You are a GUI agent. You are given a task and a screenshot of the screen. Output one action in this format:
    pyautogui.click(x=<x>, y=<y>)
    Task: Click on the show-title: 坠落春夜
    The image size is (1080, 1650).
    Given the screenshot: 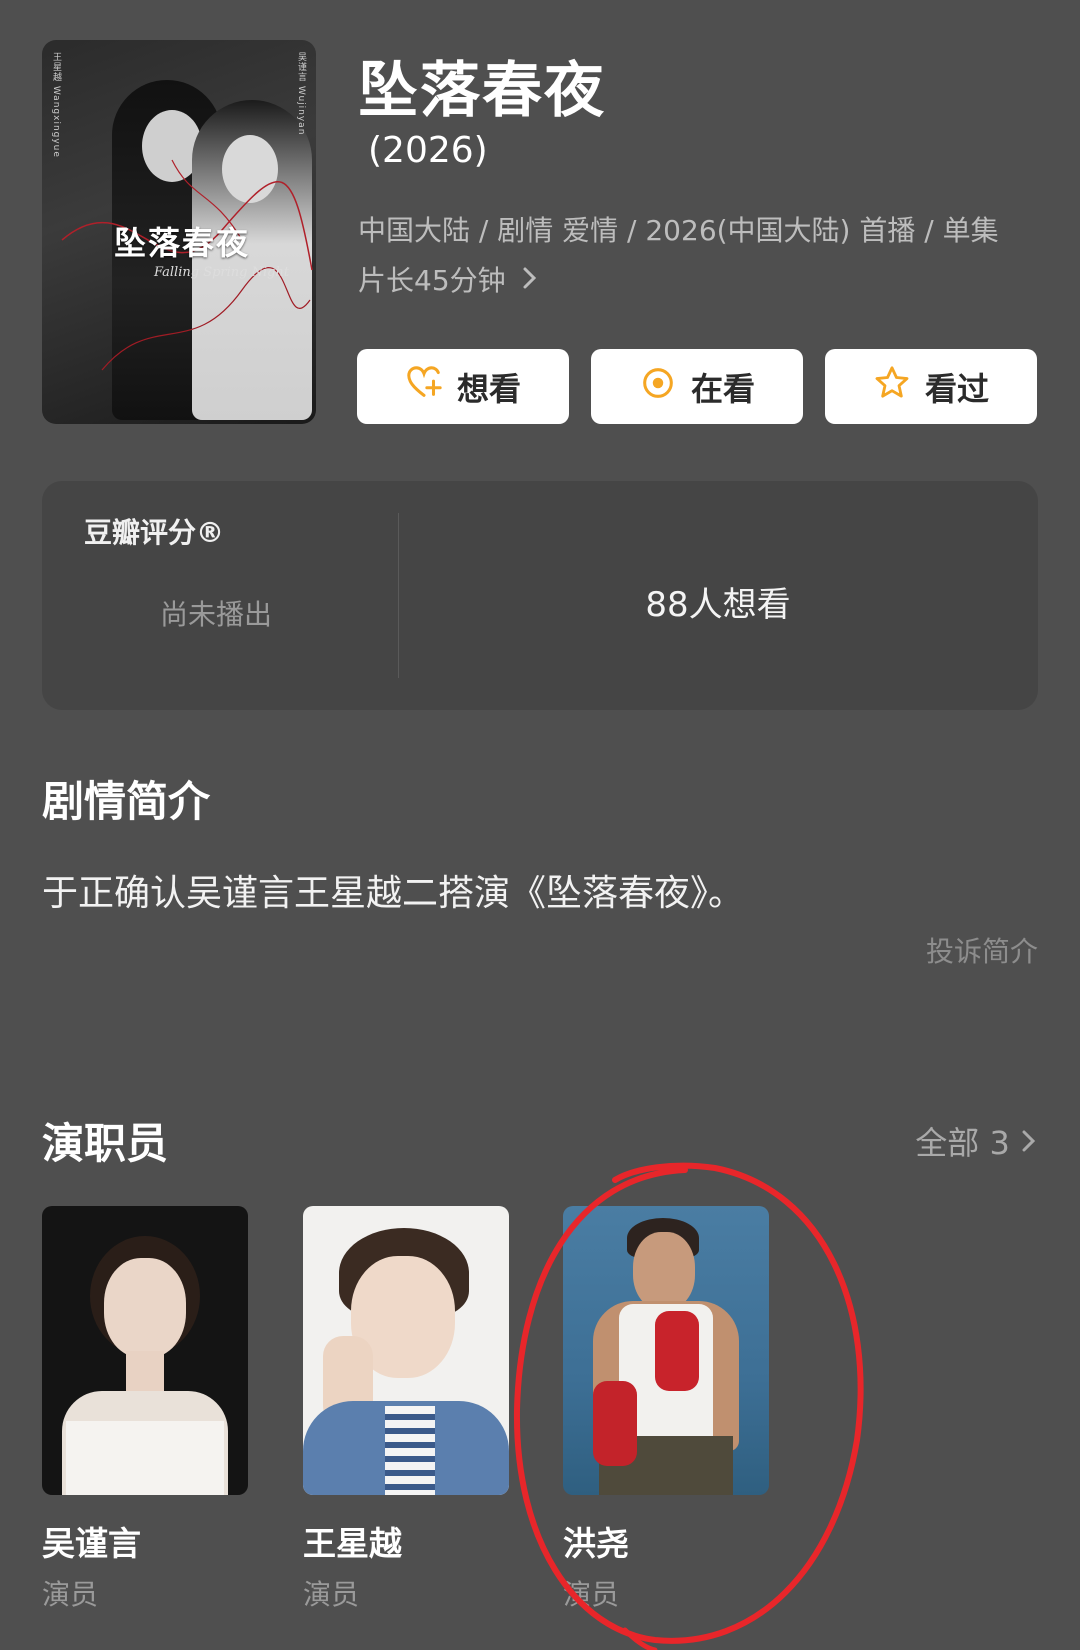 What is the action you would take?
    pyautogui.click(x=482, y=91)
    